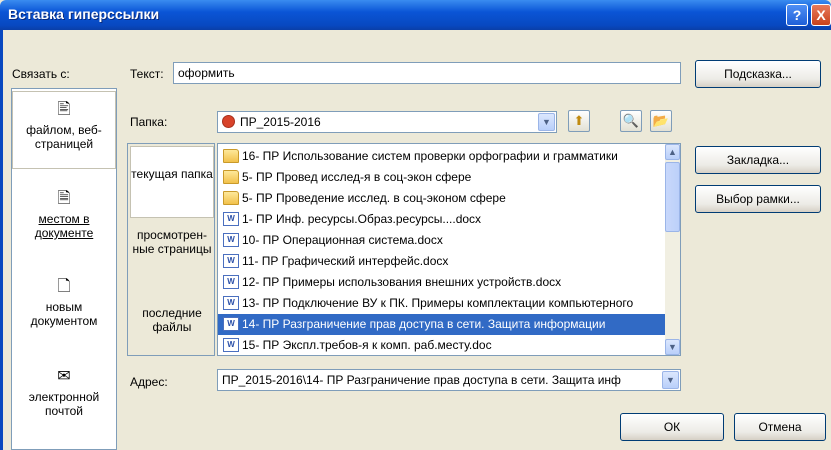  What do you see at coordinates (84, 14) in the screenshot?
I see `window-title: Вставка гиперссылки` at bounding box center [84, 14].